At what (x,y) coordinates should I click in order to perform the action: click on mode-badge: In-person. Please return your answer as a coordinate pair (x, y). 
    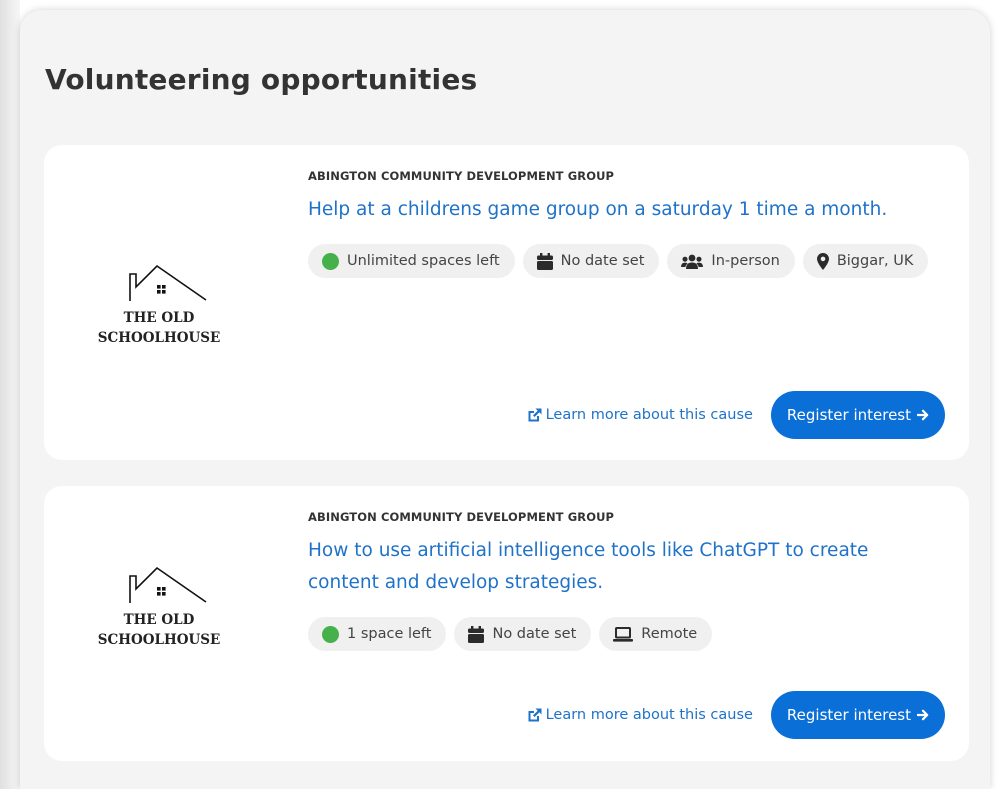
    Looking at the image, I should click on (731, 261).